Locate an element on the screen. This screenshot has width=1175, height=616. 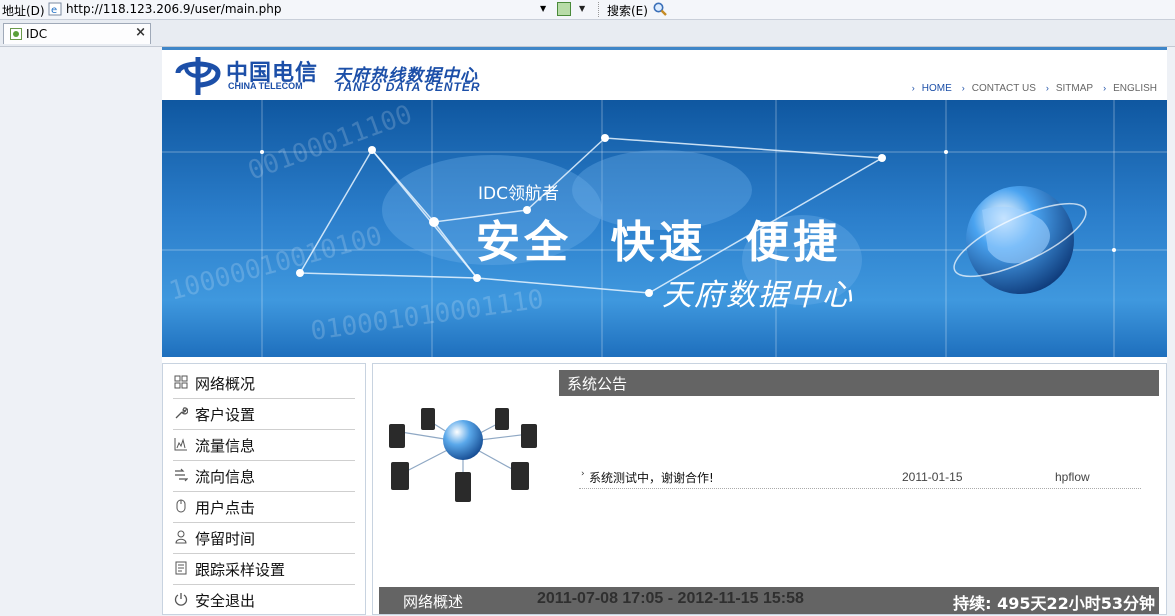
address-label: 地址(D) is located at coordinates (23, 11).